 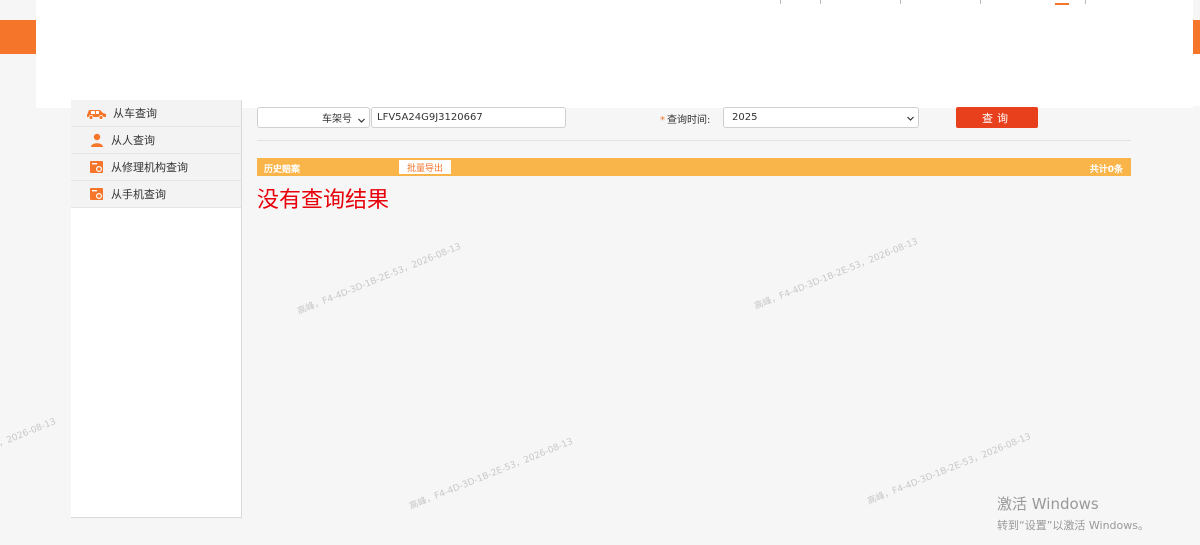 I want to click on phone-icon, so click(x=97, y=194).